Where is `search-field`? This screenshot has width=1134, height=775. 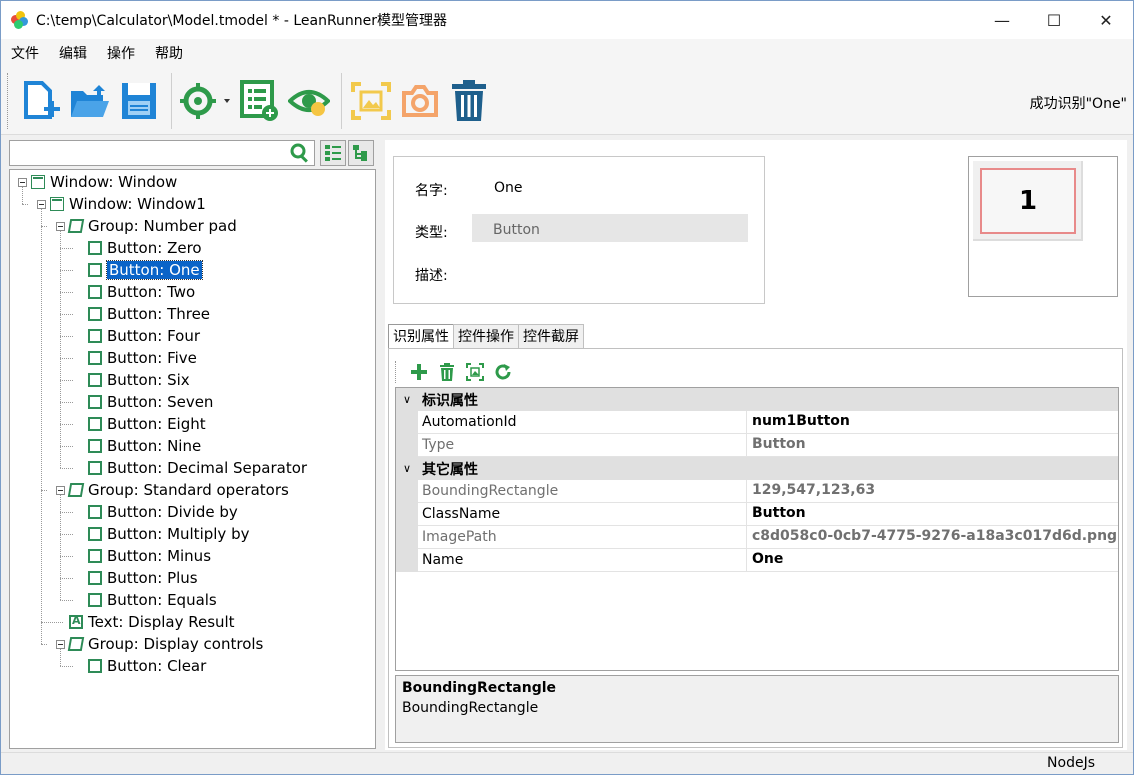
search-field is located at coordinates (162, 153).